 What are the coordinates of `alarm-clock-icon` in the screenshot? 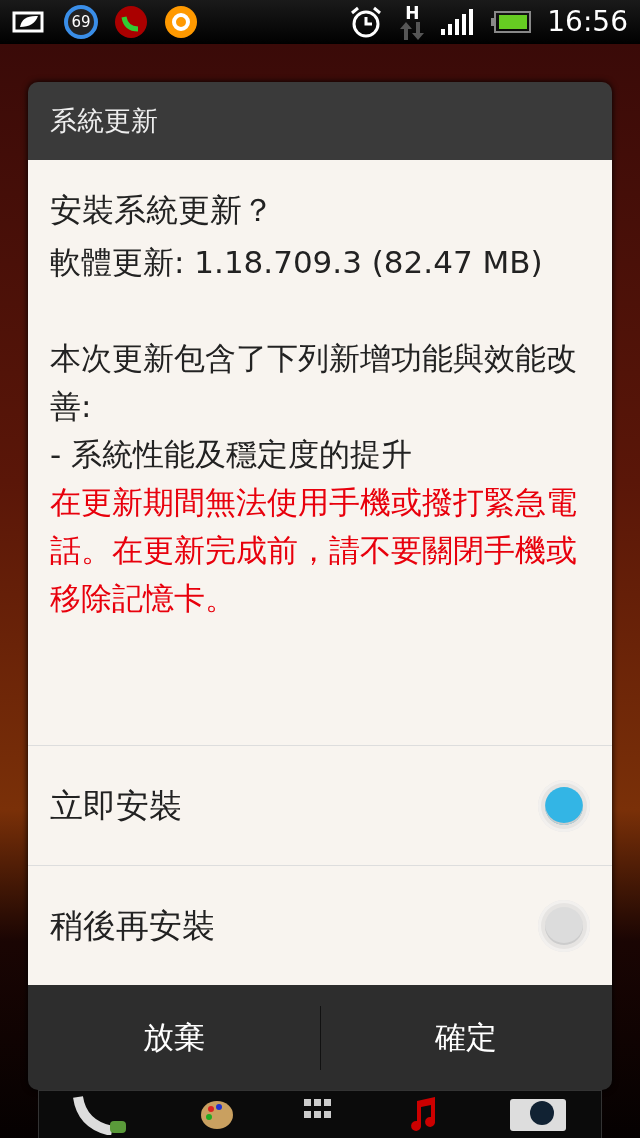 It's located at (366, 22).